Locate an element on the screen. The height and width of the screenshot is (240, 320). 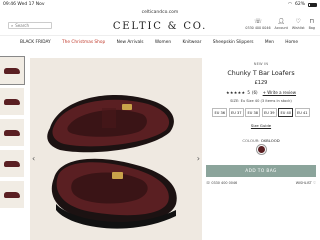
size-selector: EU 36 EU 37 EU 38 EU 39 EU 40 EU 41 is located at coordinates (261, 112).